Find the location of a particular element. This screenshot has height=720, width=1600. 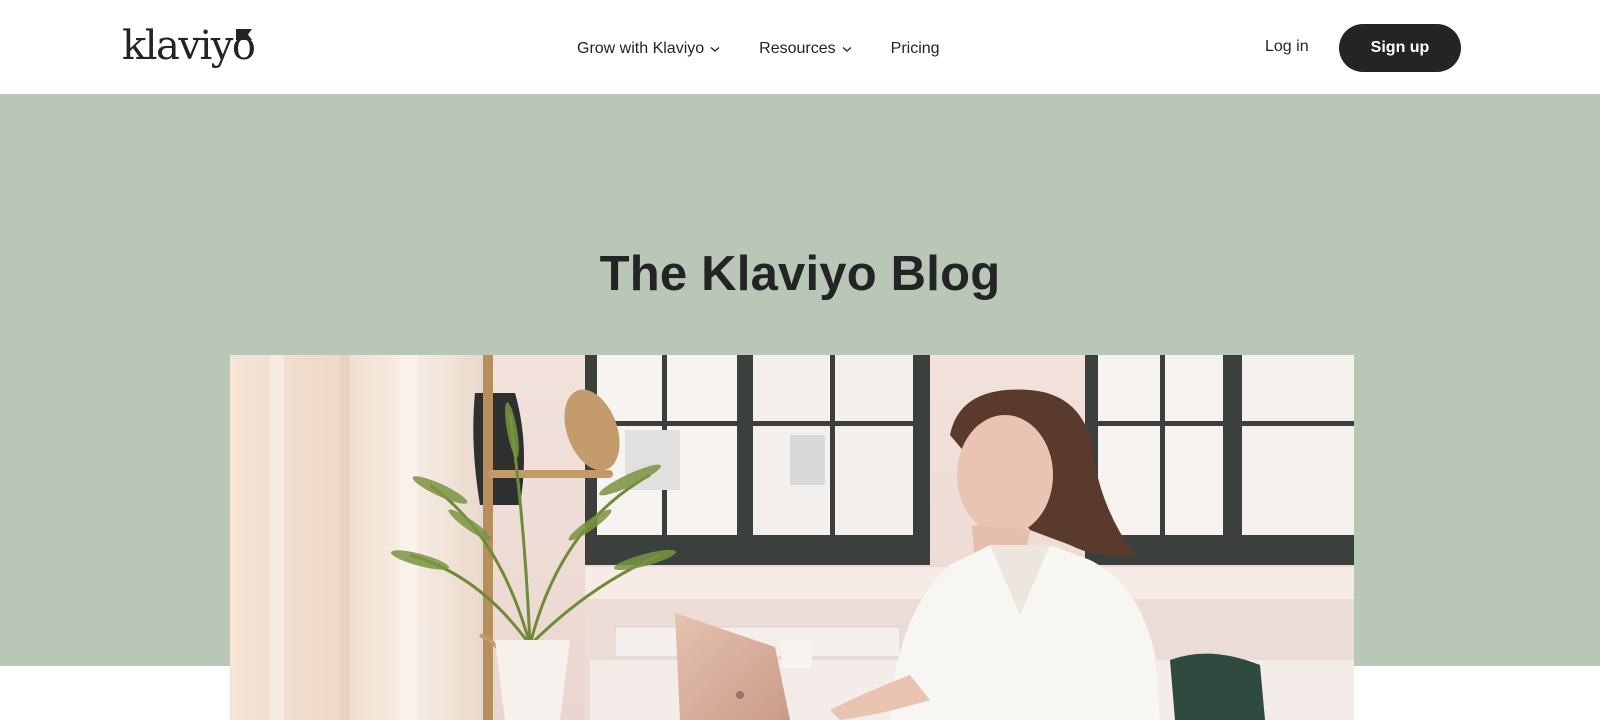

signup-button: Sign up is located at coordinates (1400, 48).